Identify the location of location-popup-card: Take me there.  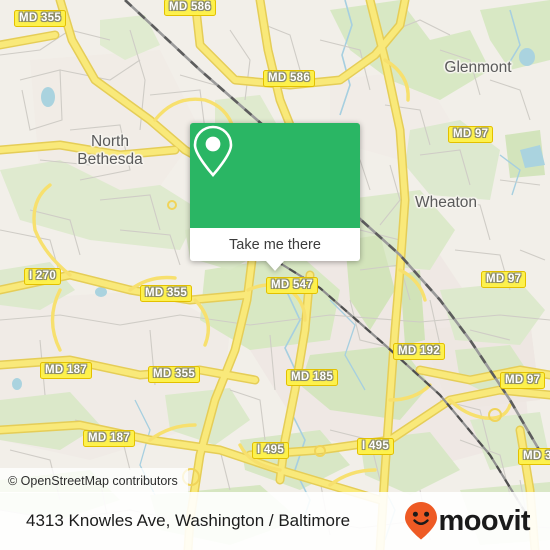
(275, 197).